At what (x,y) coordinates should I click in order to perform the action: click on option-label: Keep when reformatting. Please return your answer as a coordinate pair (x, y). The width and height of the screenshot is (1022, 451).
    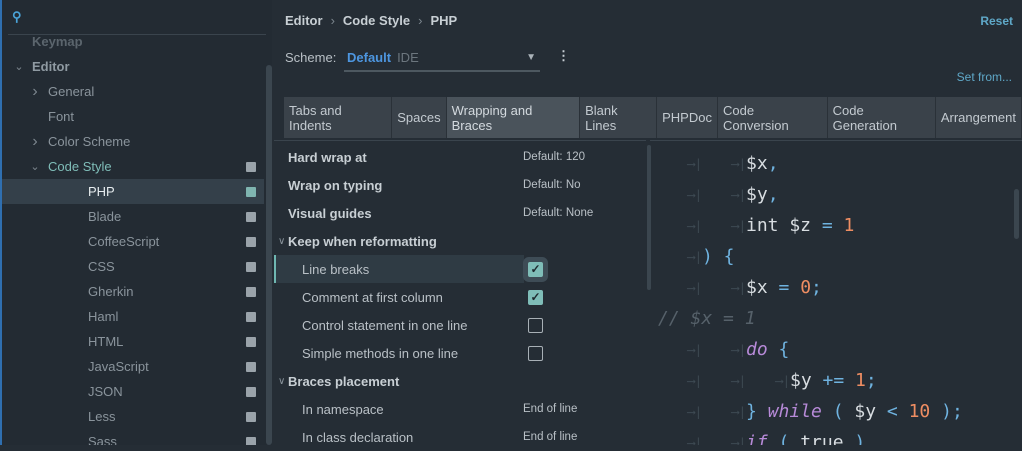
    Looking at the image, I should click on (362, 241).